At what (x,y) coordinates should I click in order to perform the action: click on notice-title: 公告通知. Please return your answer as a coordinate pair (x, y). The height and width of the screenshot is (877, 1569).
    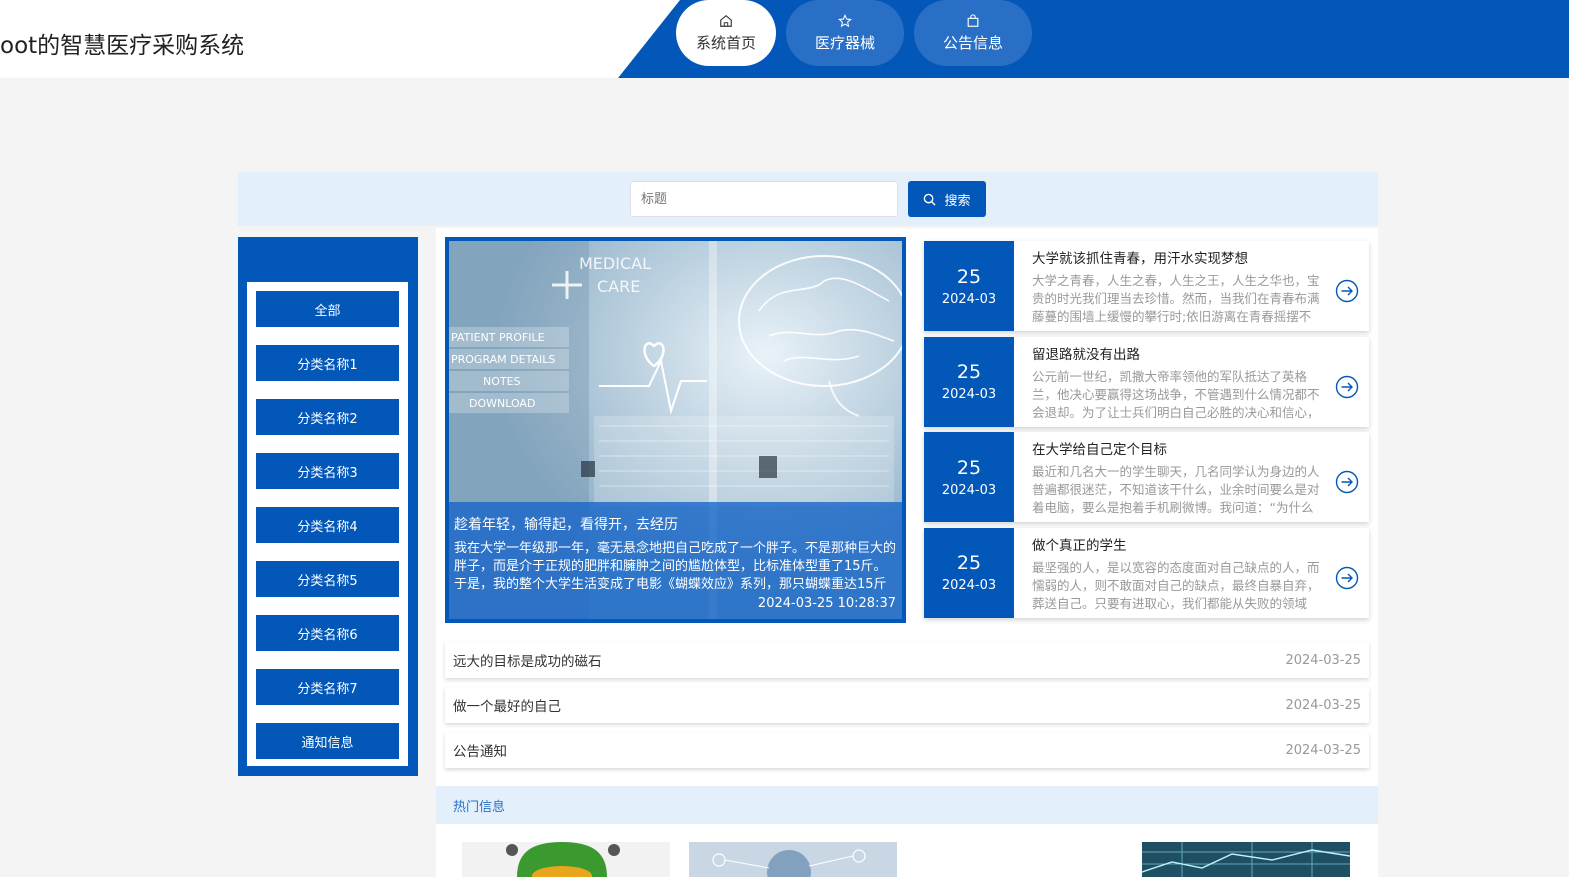
    Looking at the image, I should click on (480, 752).